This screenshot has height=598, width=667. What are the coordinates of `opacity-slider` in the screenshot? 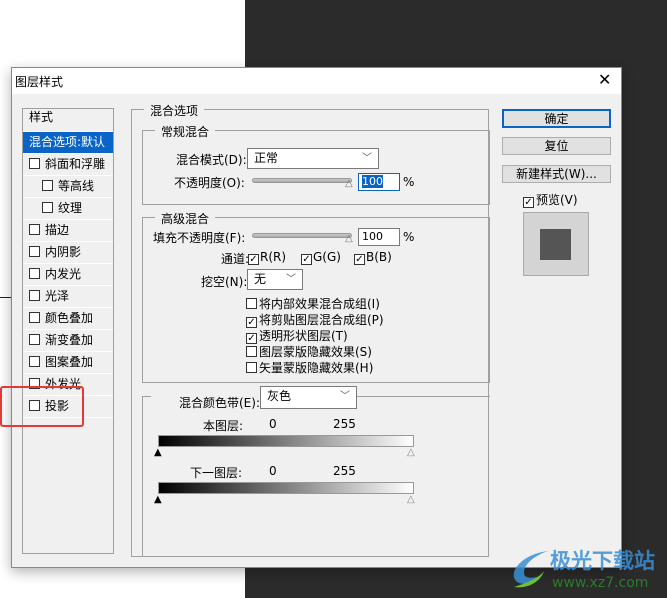 It's located at (302, 180).